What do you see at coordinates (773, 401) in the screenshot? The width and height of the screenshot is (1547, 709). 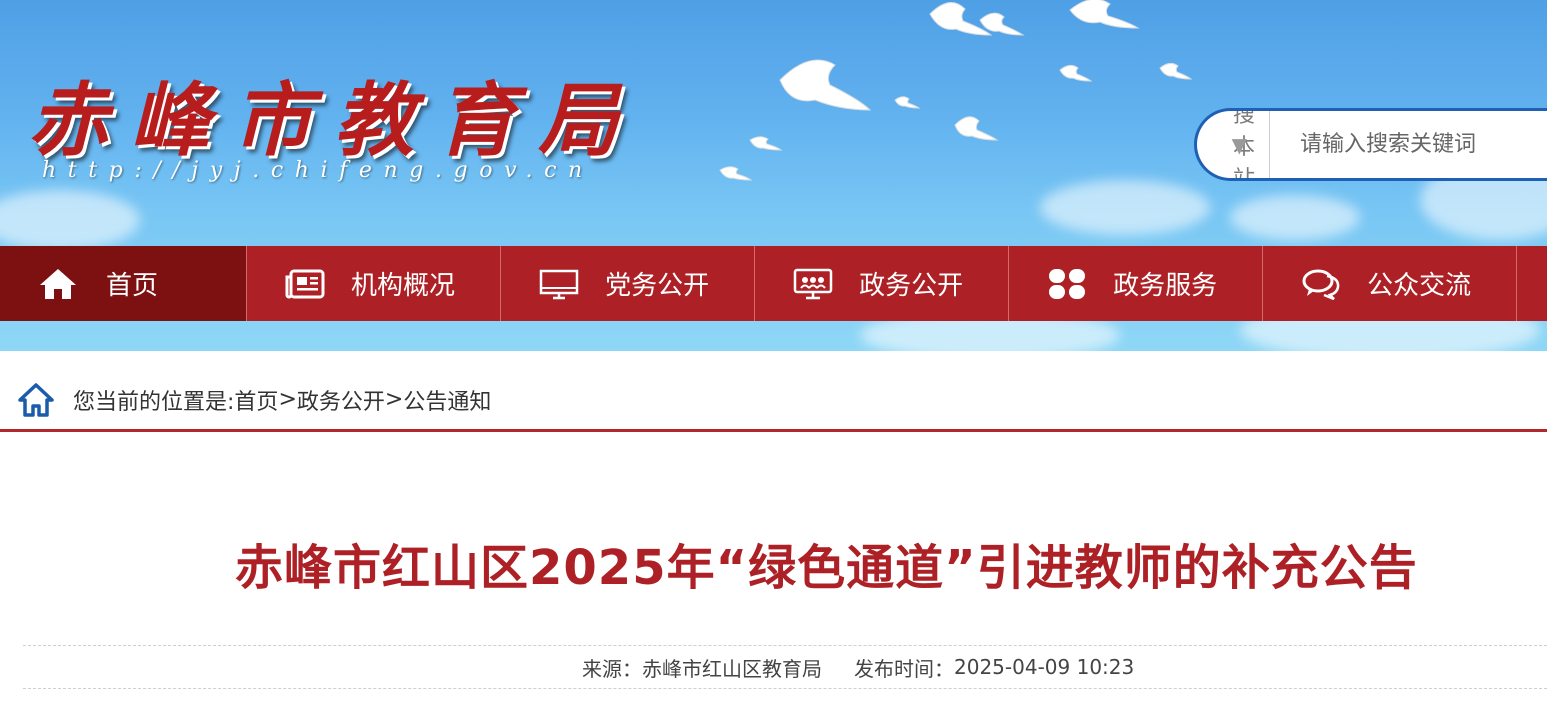 I see `breadcrumb: 您当前的位置是: 首页 > 政务公开 > 公告通知` at bounding box center [773, 401].